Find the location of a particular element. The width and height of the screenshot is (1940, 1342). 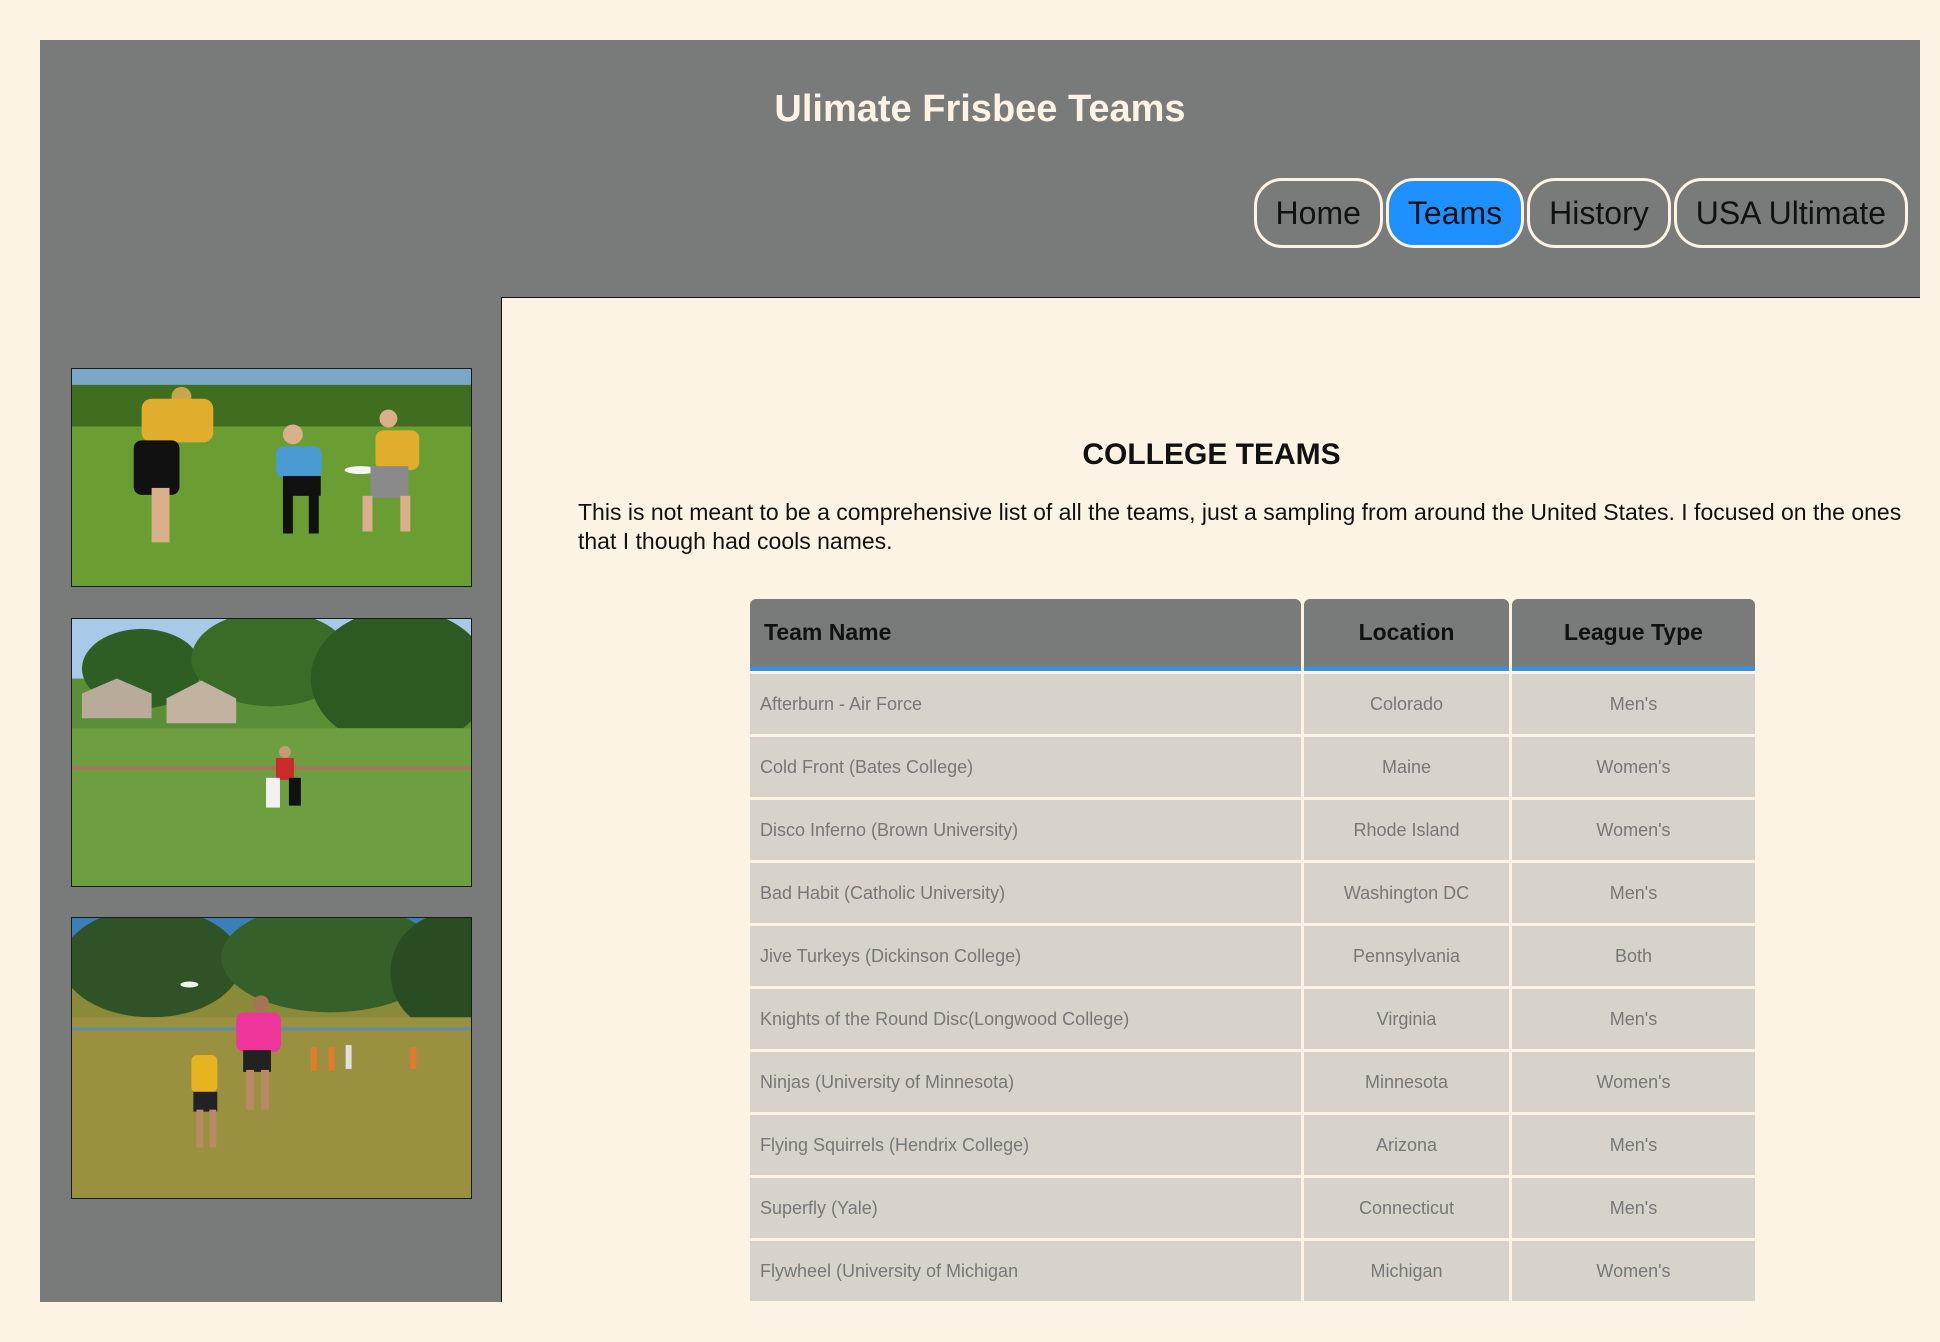

team-name-cell: Cold Front (Bates College) is located at coordinates (1025, 767).